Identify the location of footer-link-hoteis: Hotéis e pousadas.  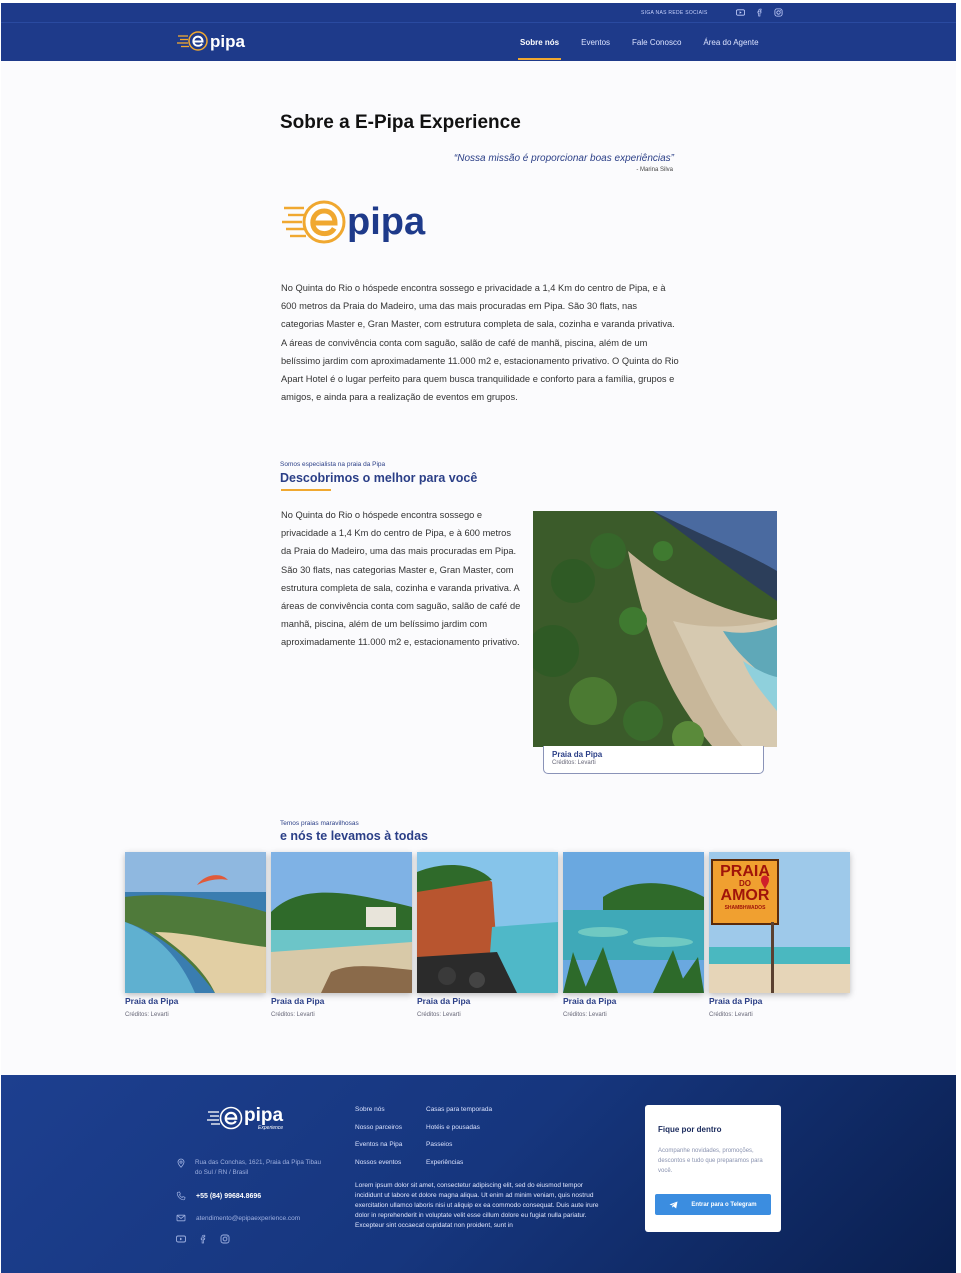
(459, 1127).